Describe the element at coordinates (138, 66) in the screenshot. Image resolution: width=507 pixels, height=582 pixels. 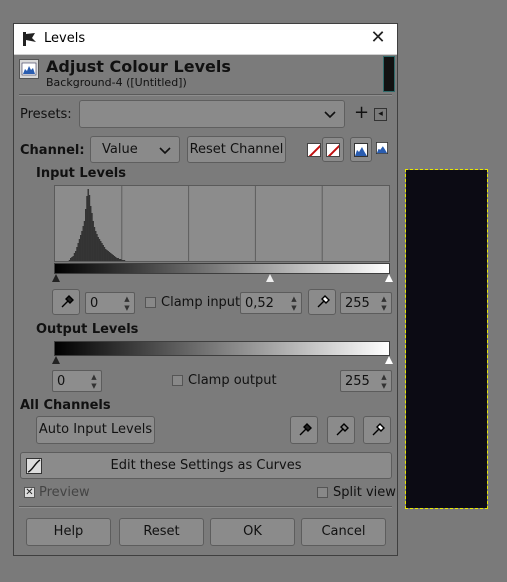
I see `dialog-heading: Adjust Colour Levels` at that location.